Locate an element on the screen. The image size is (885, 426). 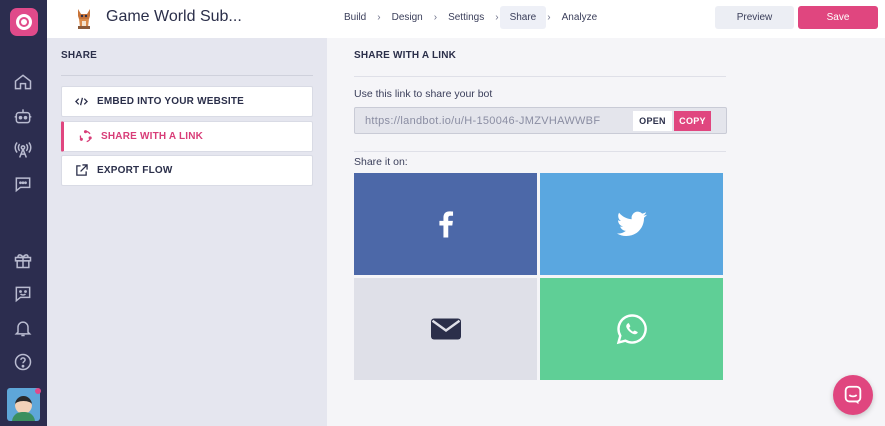
facebook-icon is located at coordinates (445, 224).